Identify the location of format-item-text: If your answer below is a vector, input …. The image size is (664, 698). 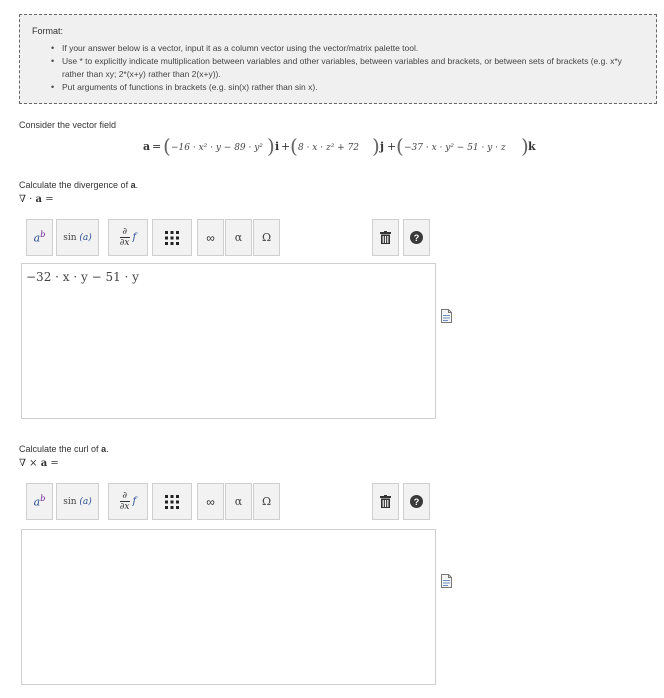
(240, 48).